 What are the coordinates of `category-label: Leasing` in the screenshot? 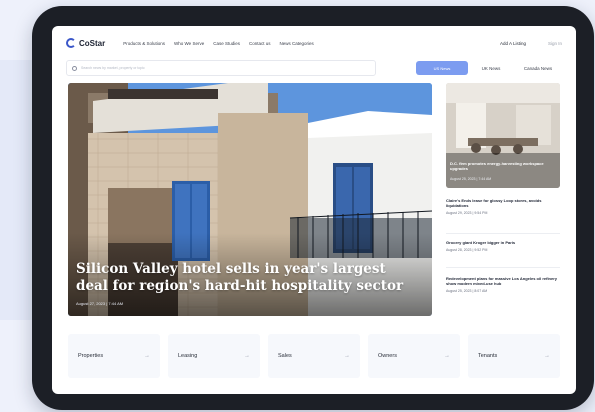 It's located at (188, 356).